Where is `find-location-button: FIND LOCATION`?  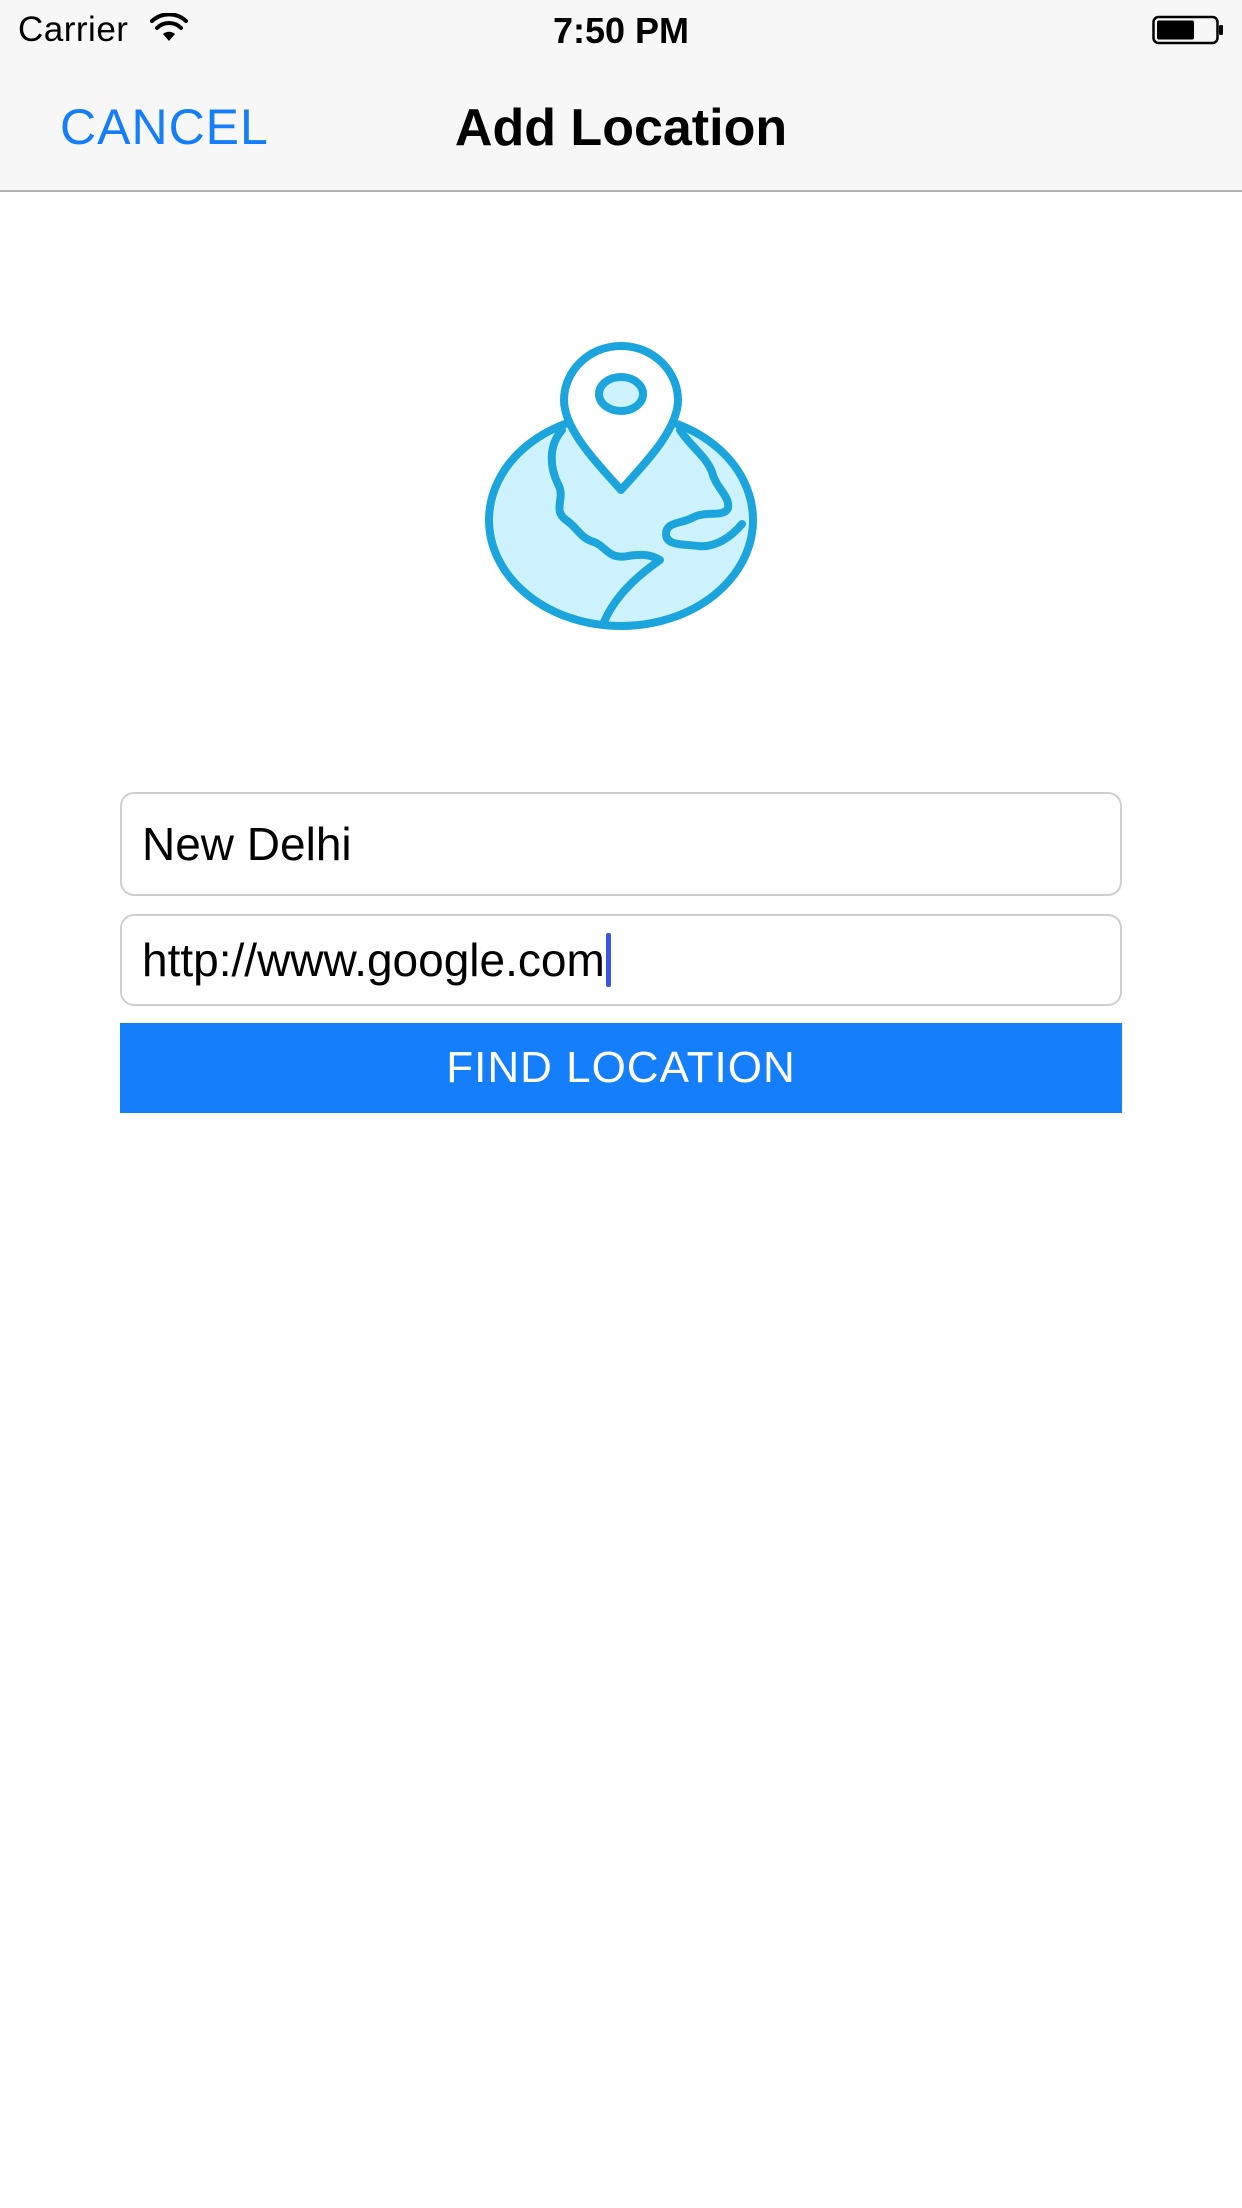 find-location-button: FIND LOCATION is located at coordinates (621, 1068).